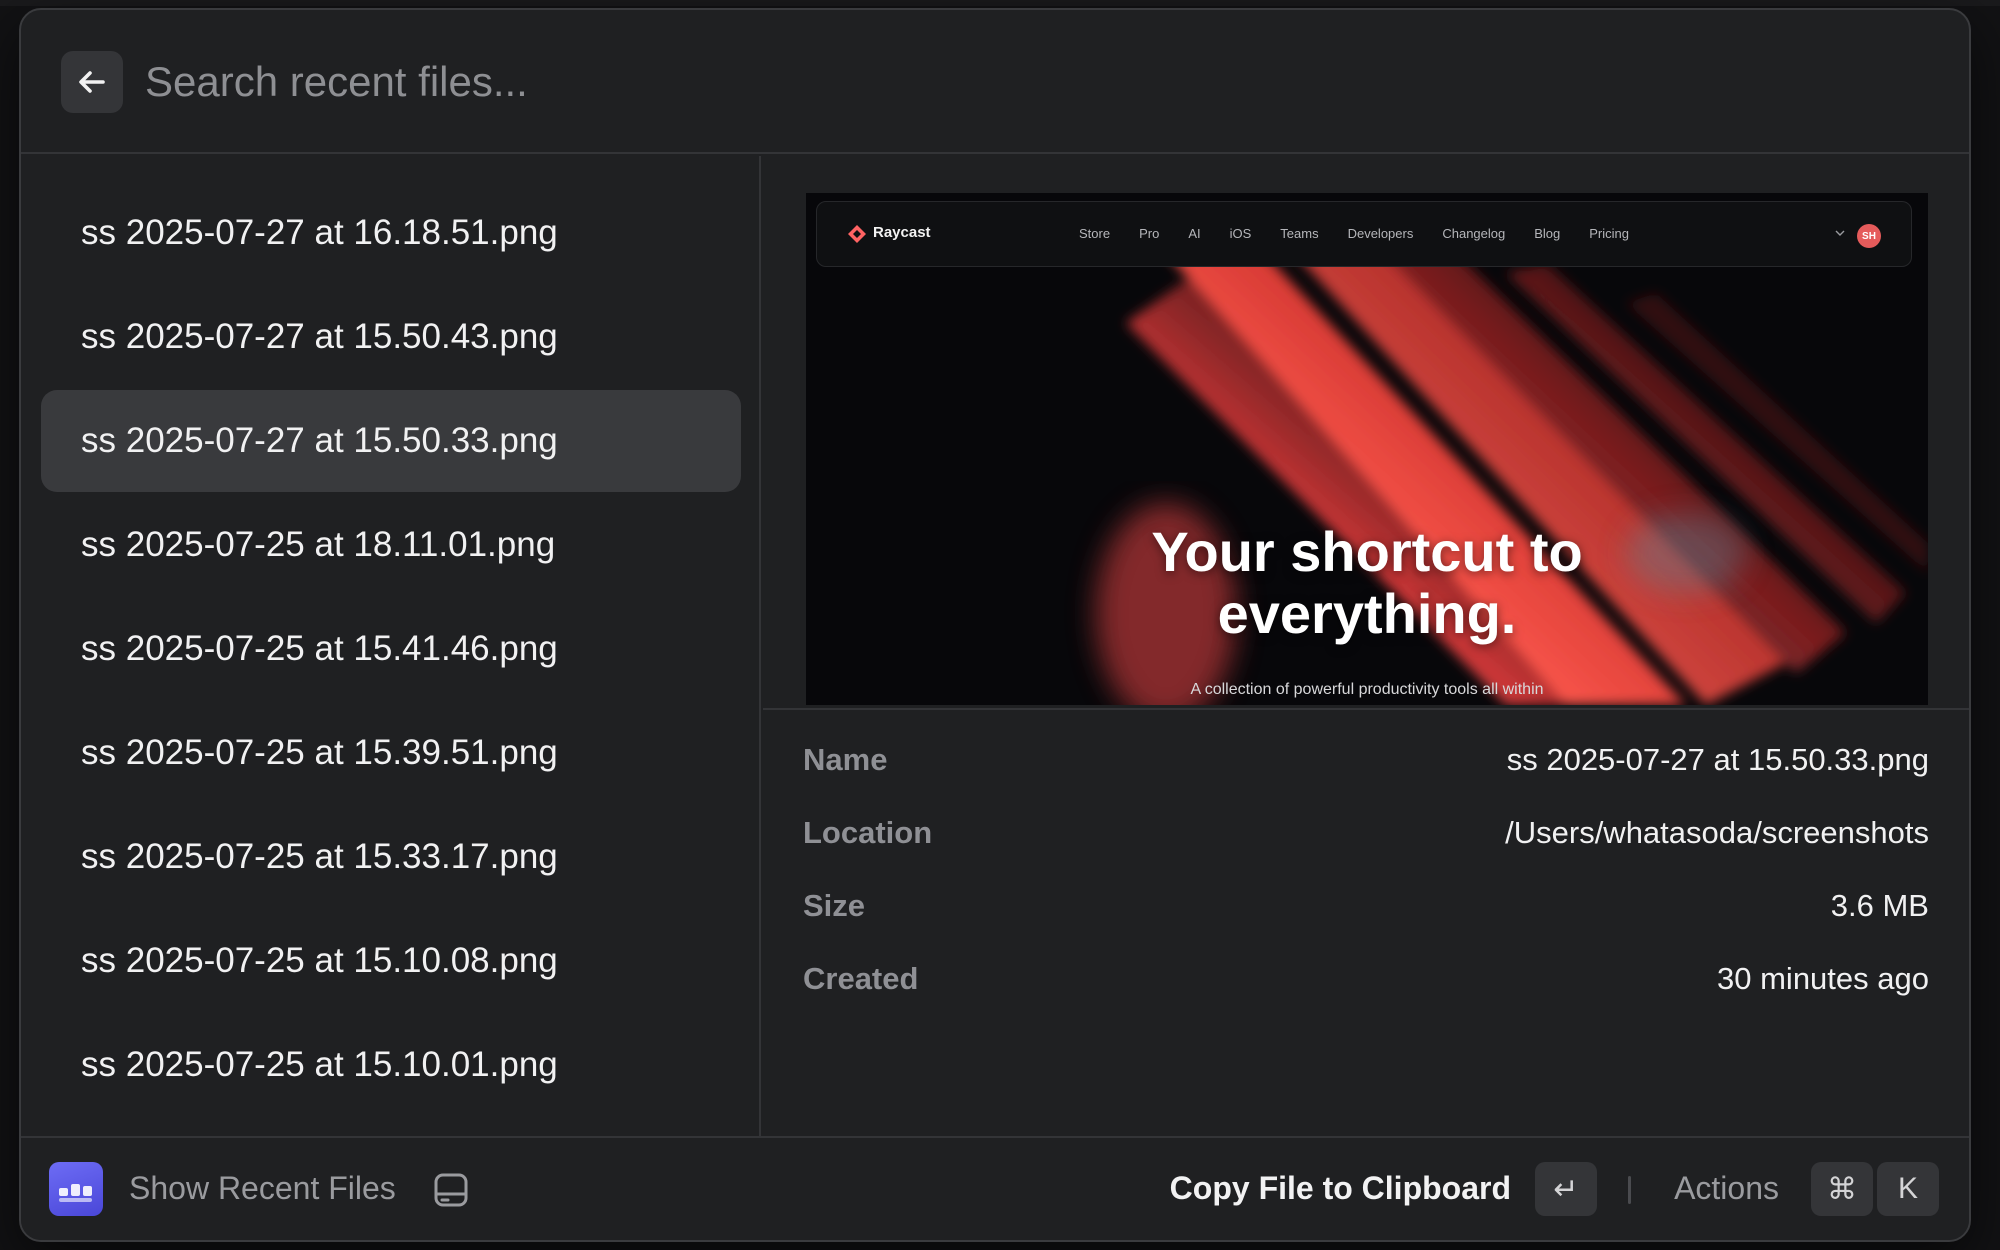  I want to click on search-input, so click(745, 82).